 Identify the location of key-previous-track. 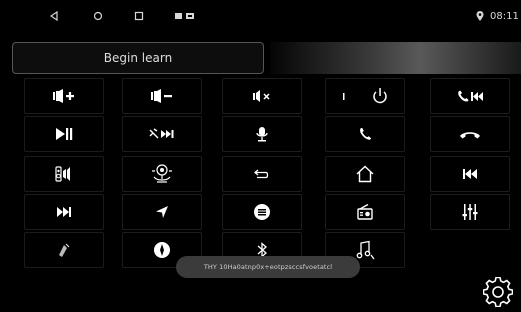
(470, 174).